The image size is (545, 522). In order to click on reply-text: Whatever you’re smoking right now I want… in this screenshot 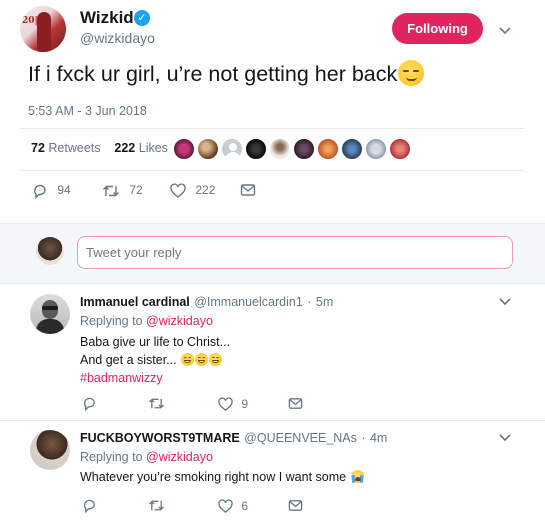, I will do `click(222, 477)`.